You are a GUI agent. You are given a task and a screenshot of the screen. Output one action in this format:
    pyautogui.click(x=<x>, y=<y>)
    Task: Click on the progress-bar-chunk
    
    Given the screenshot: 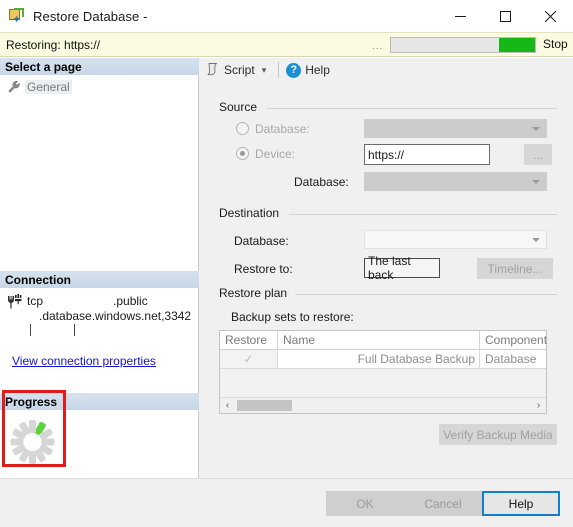 What is the action you would take?
    pyautogui.click(x=517, y=45)
    